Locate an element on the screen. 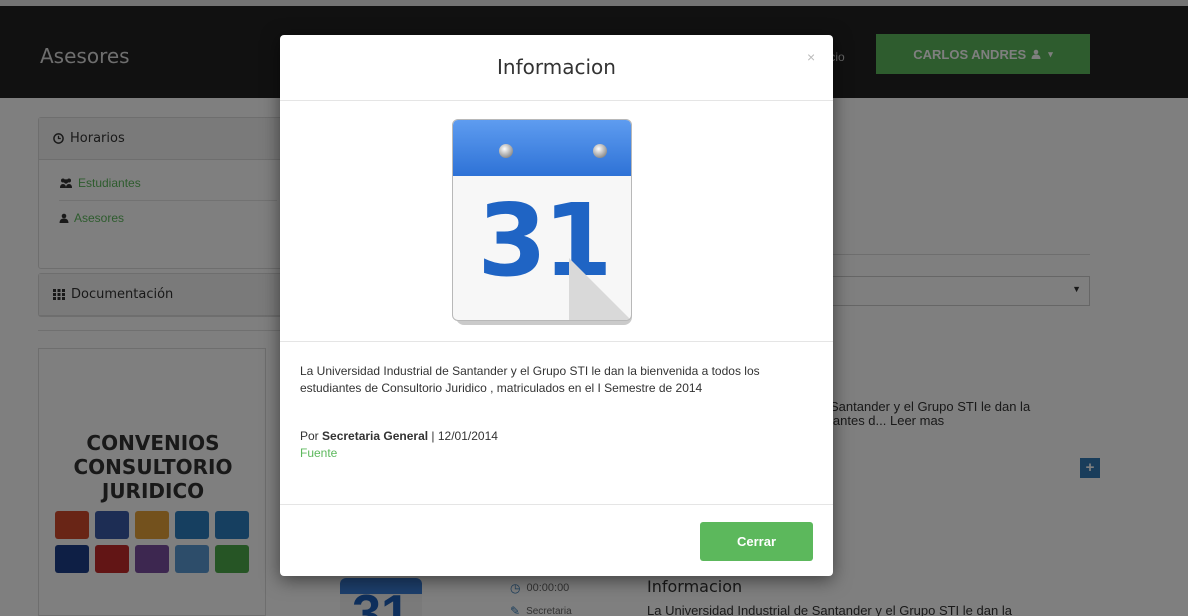 This screenshot has width=1188, height=616. byline: Por Secretaria General | 12/01/2014 is located at coordinates (399, 436).